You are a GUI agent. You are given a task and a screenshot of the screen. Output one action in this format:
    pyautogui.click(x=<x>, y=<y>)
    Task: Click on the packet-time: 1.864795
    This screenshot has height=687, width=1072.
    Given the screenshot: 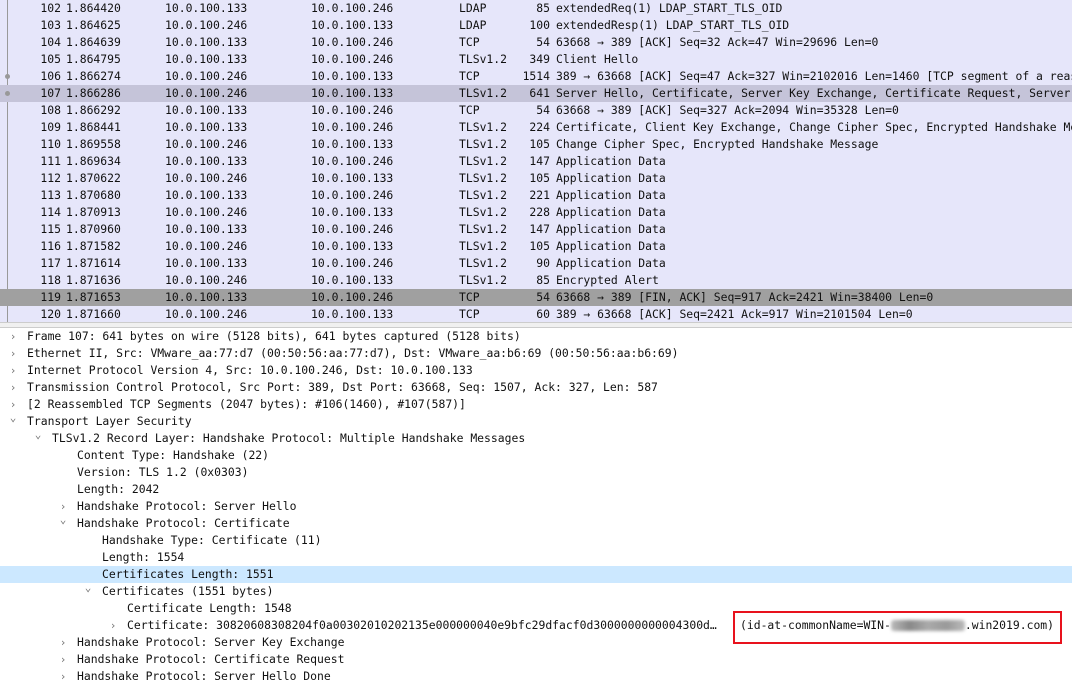 What is the action you would take?
    pyautogui.click(x=93, y=59)
    